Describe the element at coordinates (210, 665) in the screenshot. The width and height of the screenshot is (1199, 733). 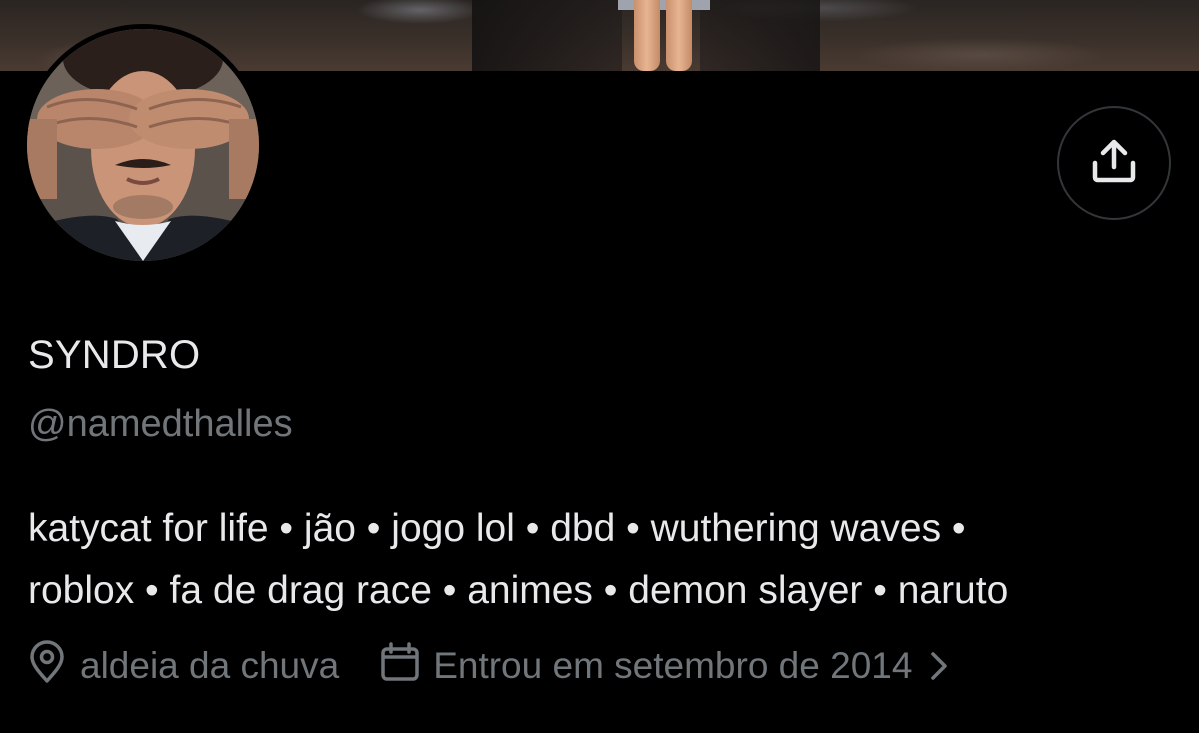
I see `location-text: aldeia da chuva` at that location.